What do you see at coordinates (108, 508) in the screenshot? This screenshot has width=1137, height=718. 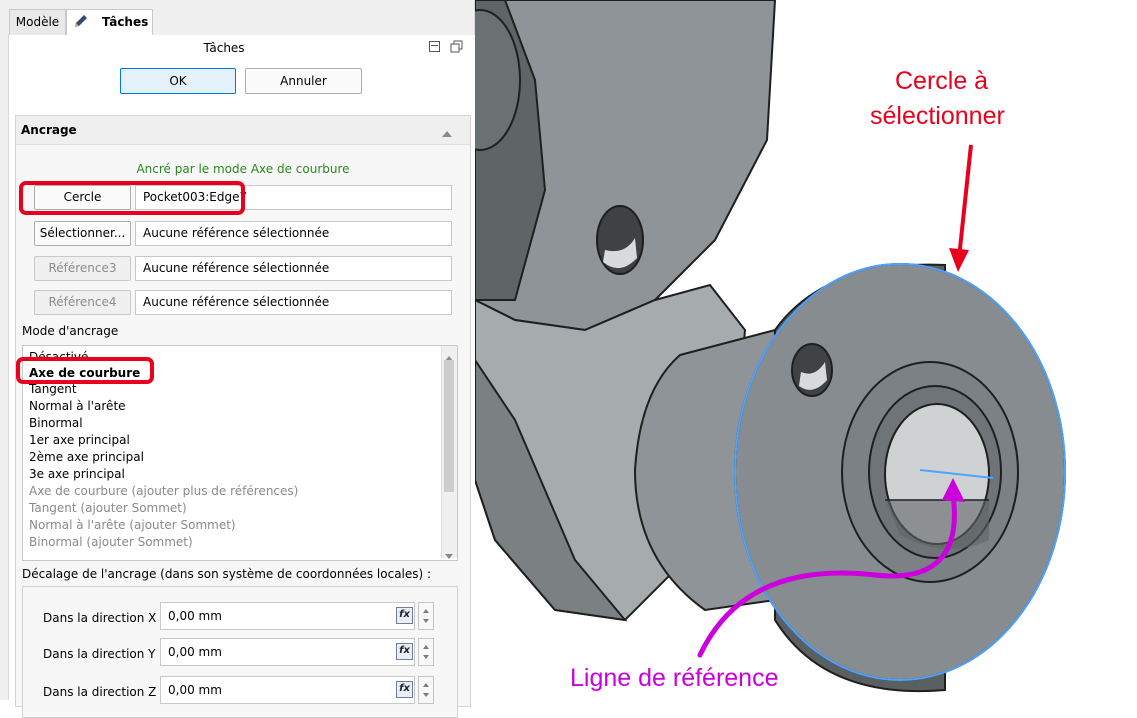 I see `list-item: Tangent (ajouter Sommet)` at bounding box center [108, 508].